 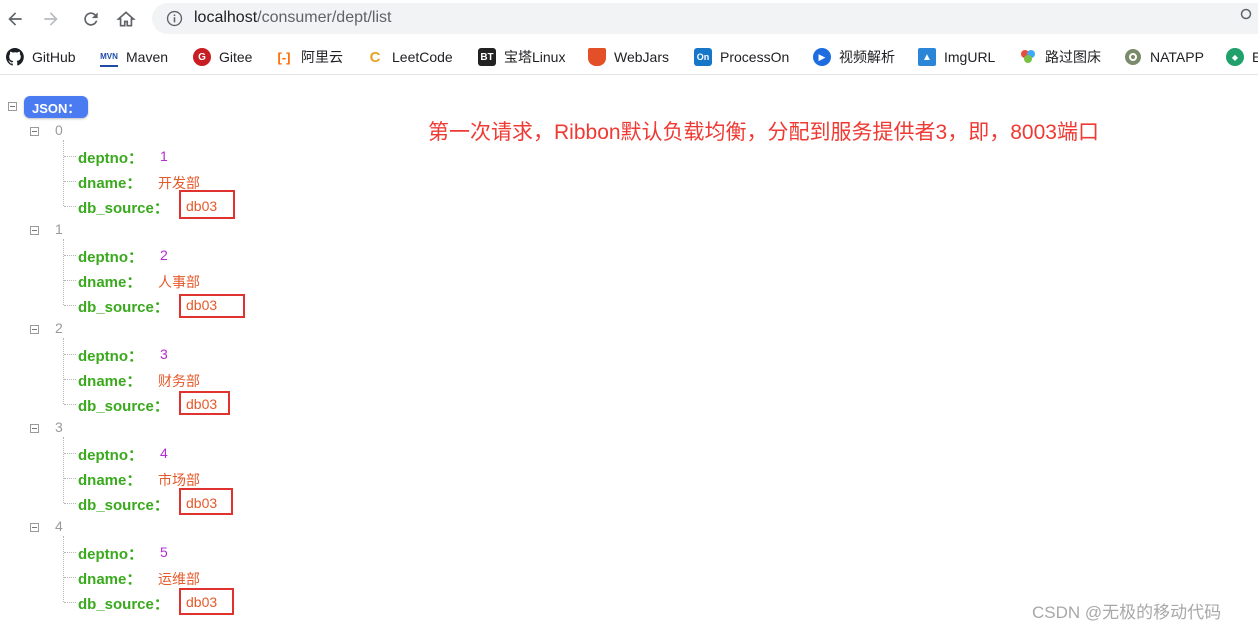 I want to click on annotation-text: 第一次请求，Ribbon默认负载均衡，分配到服务提供者3，即，8003端口, so click(x=763, y=132).